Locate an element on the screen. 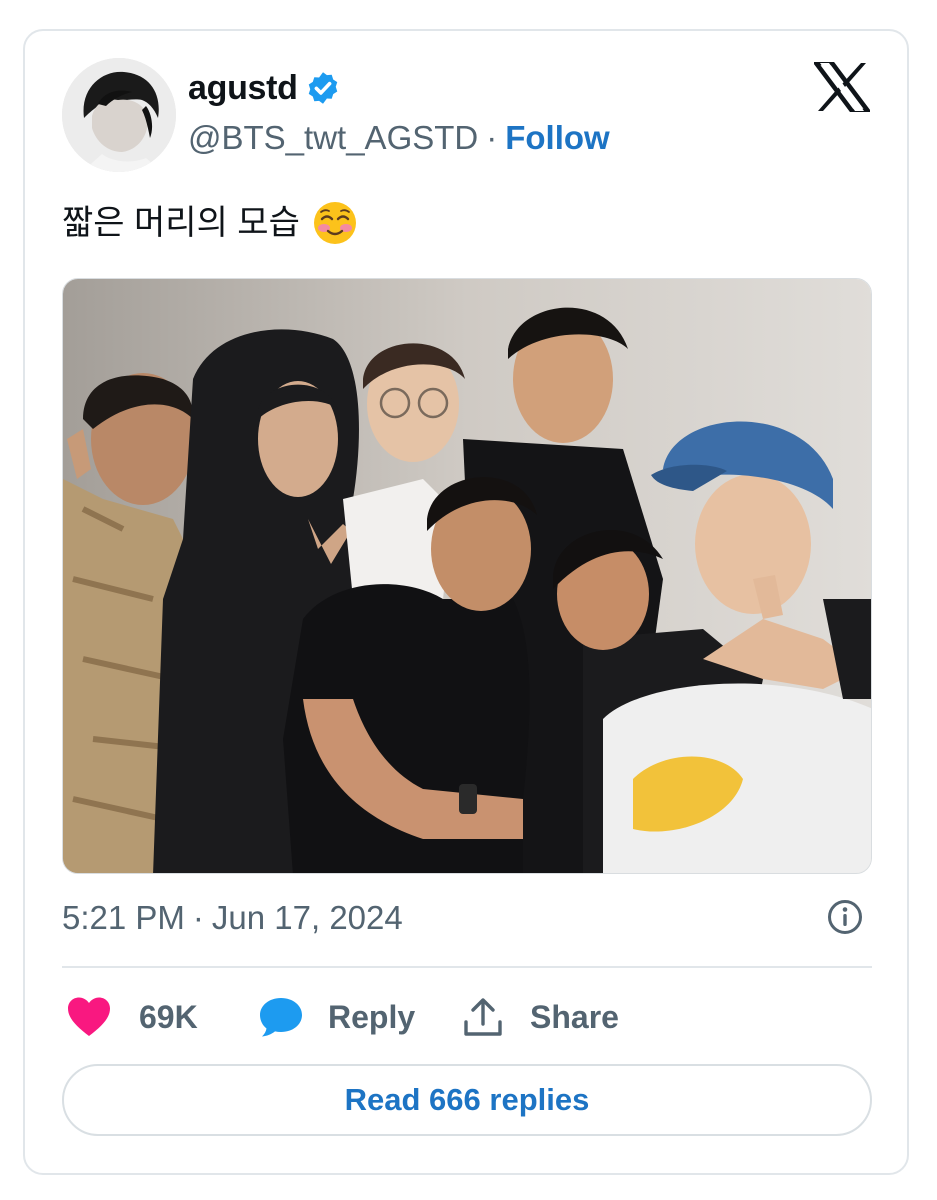  info-icon is located at coordinates (845, 917).